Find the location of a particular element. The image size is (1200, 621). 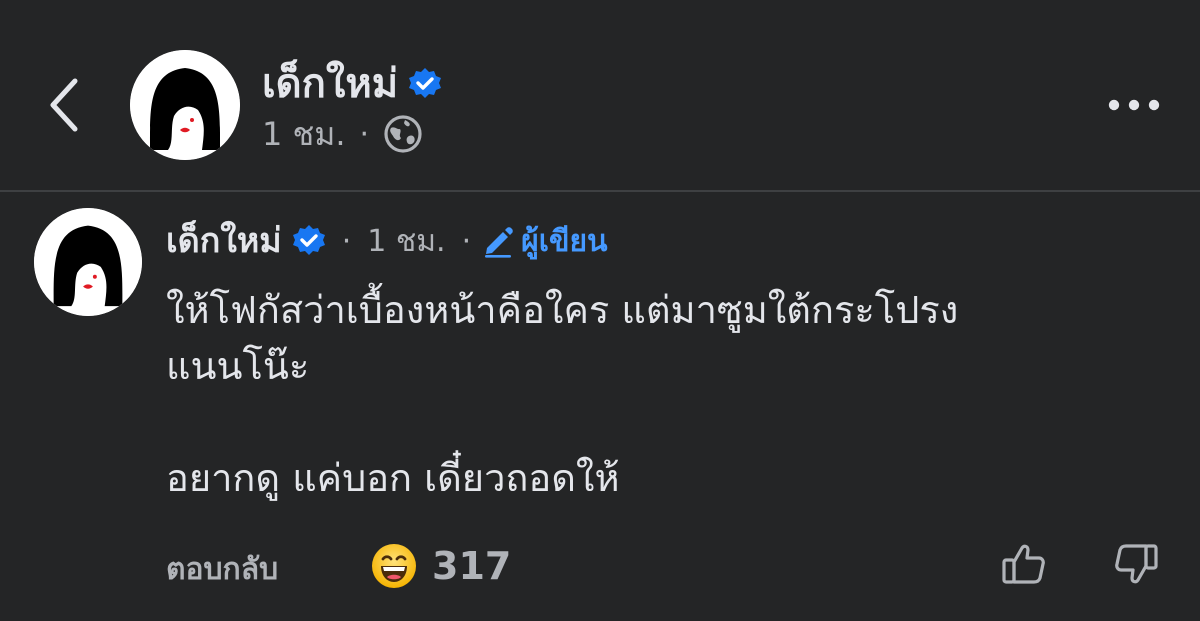

reaction-summary: 317 is located at coordinates (440, 566).